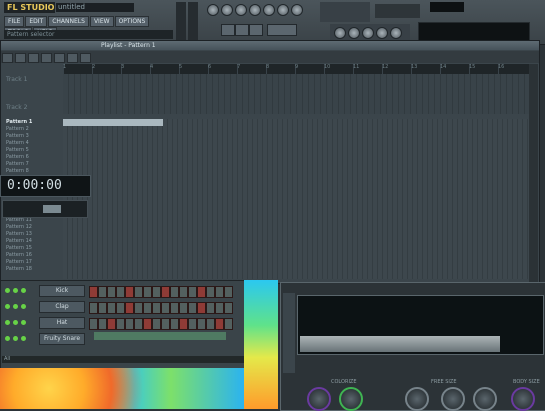  I want to click on channel-filter: All, so click(123, 359).